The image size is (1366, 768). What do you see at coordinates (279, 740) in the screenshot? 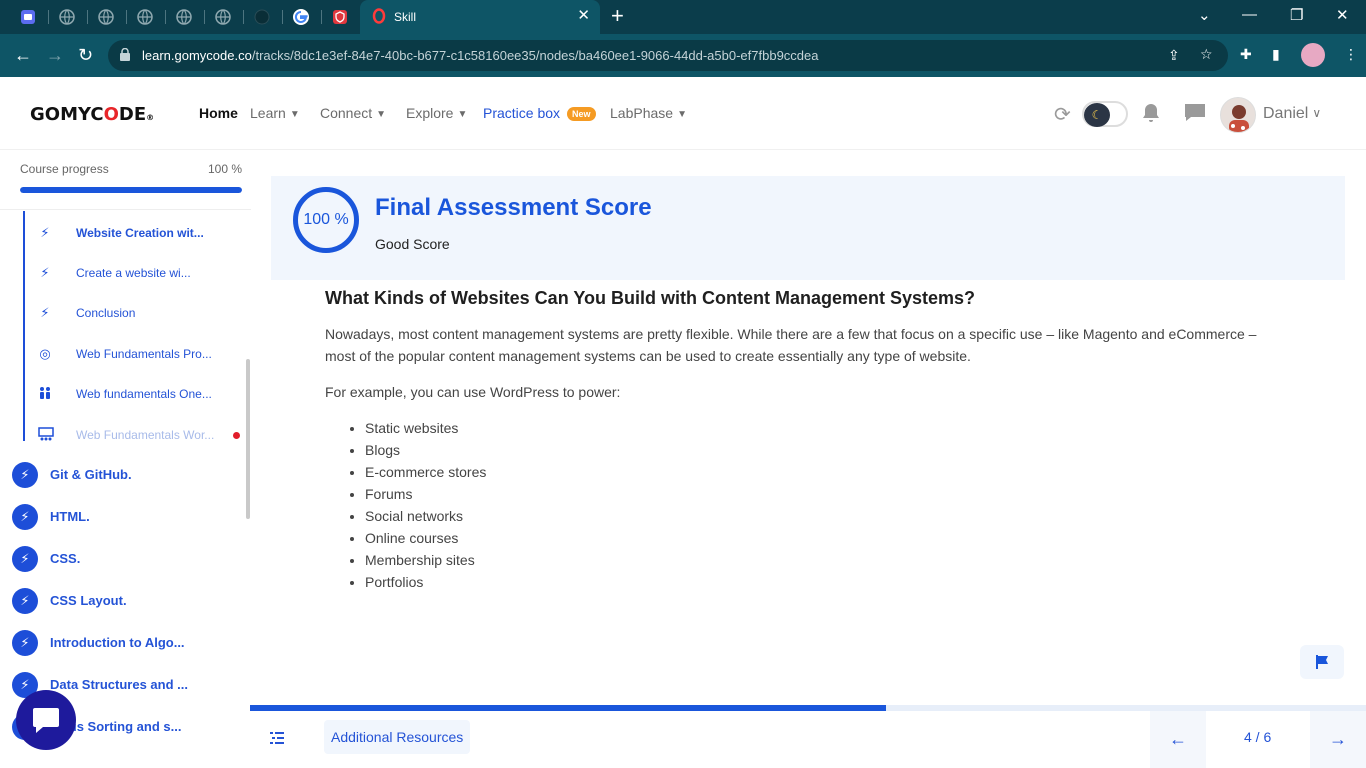
I see `outline-list-icon` at bounding box center [279, 740].